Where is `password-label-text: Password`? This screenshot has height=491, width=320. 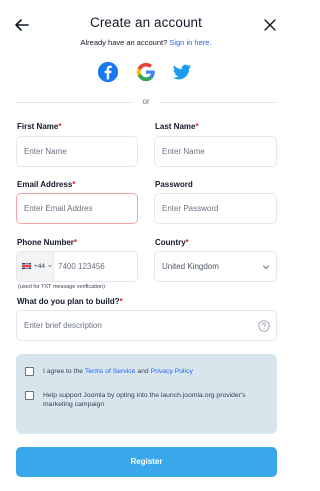
password-label-text: Password is located at coordinates (174, 184).